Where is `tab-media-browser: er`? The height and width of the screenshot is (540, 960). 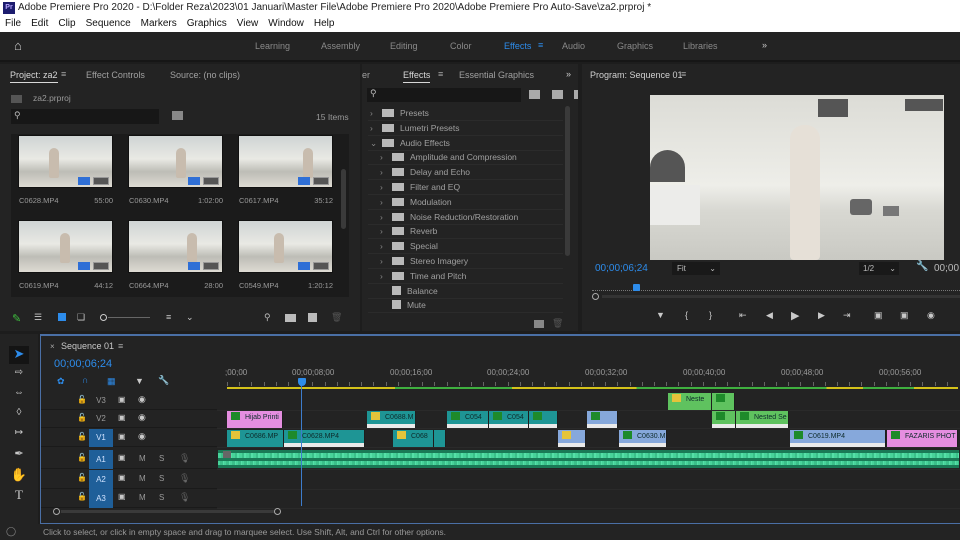
tab-media-browser: er is located at coordinates (366, 75).